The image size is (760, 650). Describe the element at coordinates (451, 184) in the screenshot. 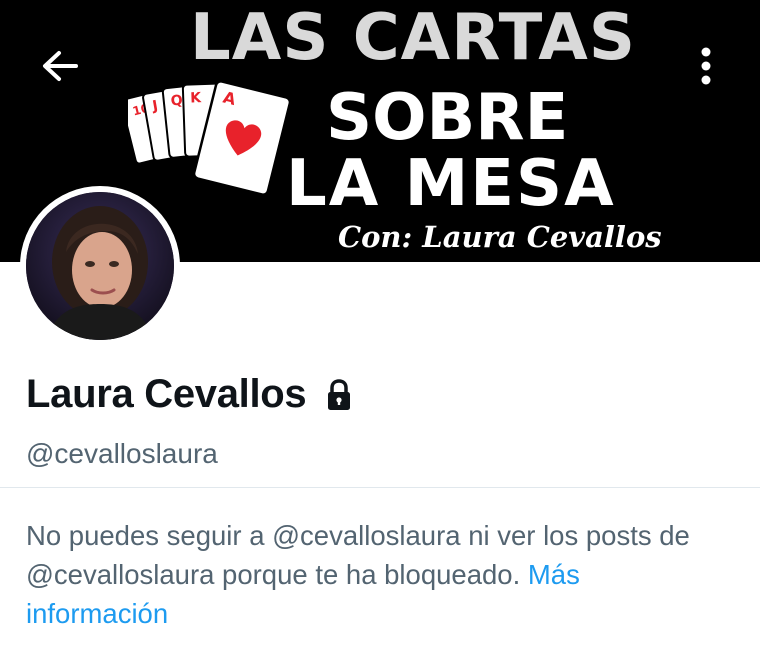

I see `banner-title-line3: LA MESA` at that location.